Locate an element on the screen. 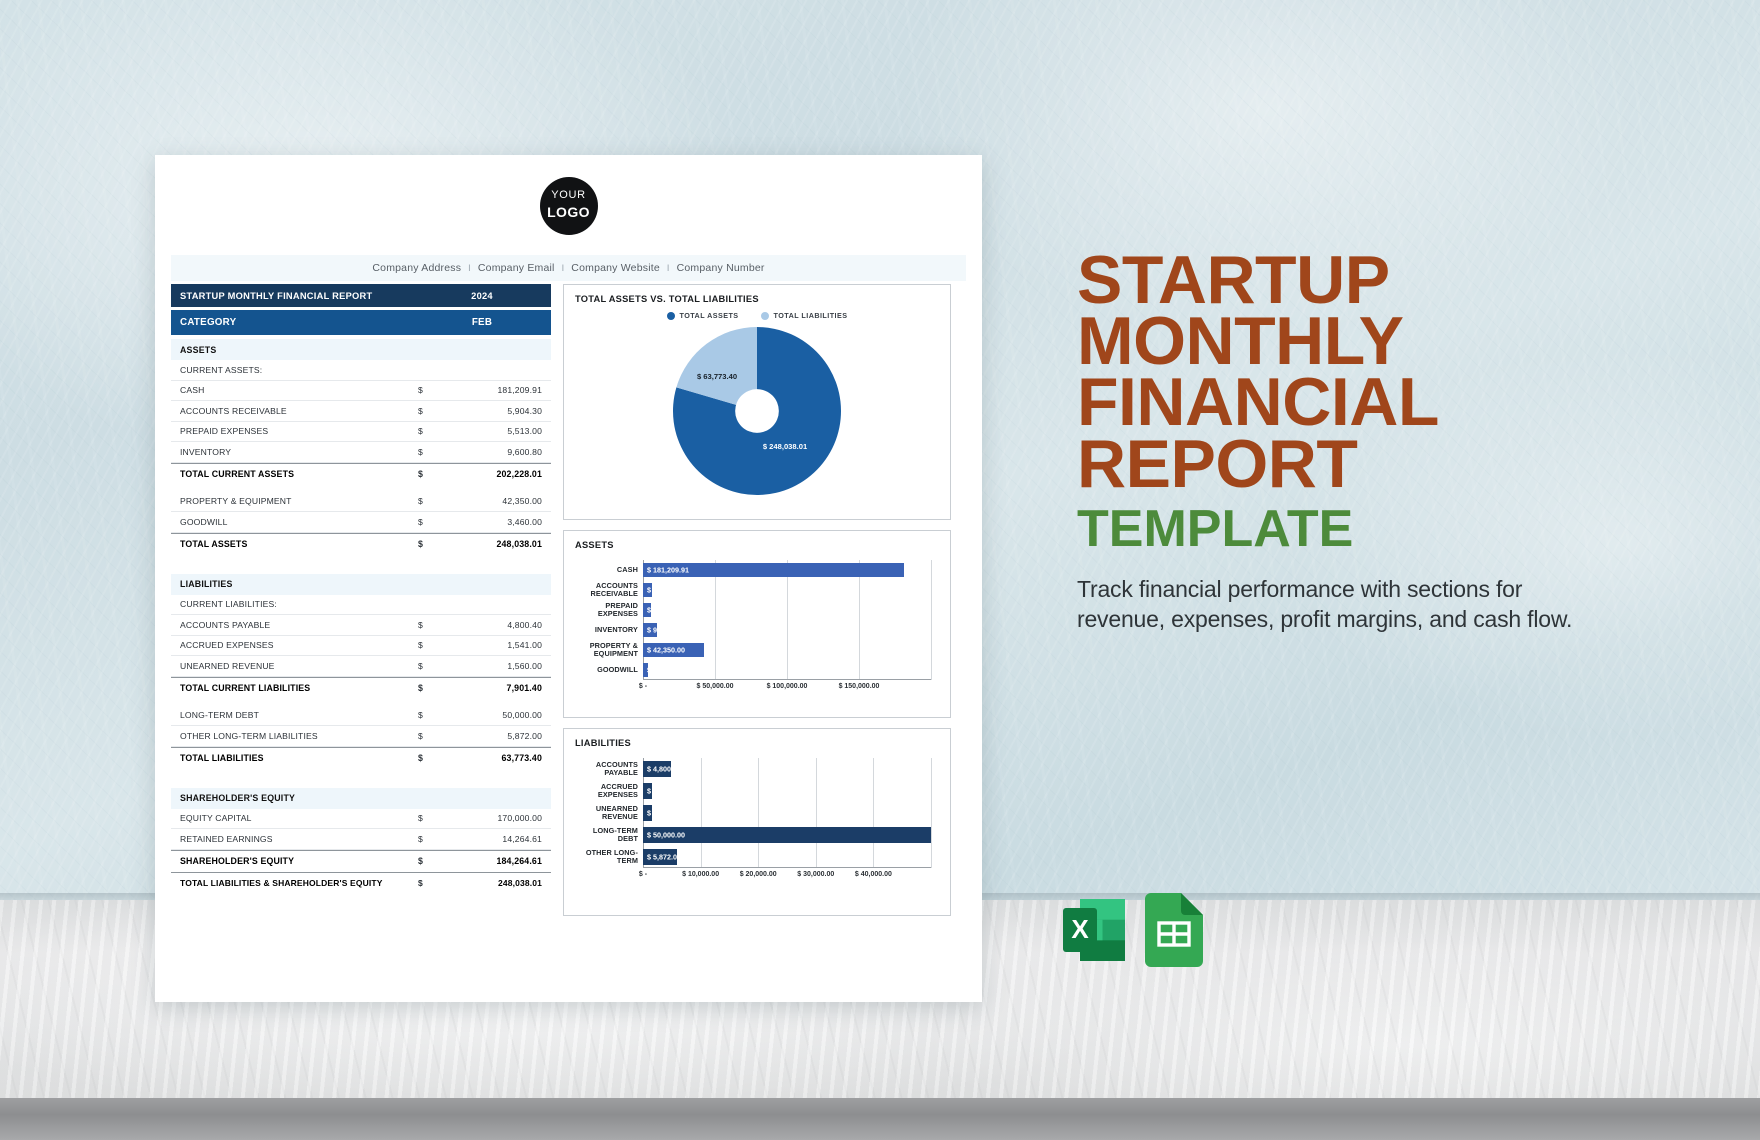 This screenshot has height=1140, width=1760. legend-label: TOTAL LIABILITIES is located at coordinates (810, 315).